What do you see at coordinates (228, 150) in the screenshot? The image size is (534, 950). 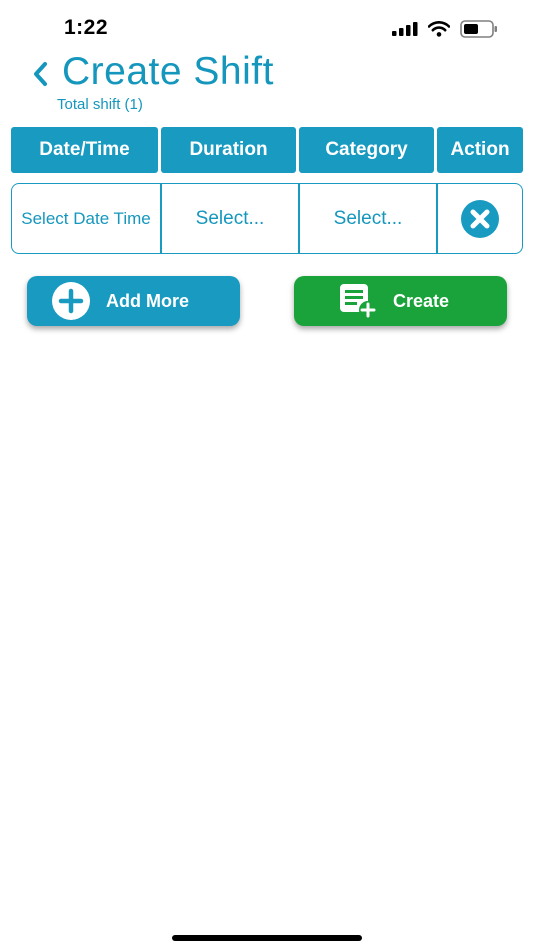 I see `column-header-duration: Duration` at bounding box center [228, 150].